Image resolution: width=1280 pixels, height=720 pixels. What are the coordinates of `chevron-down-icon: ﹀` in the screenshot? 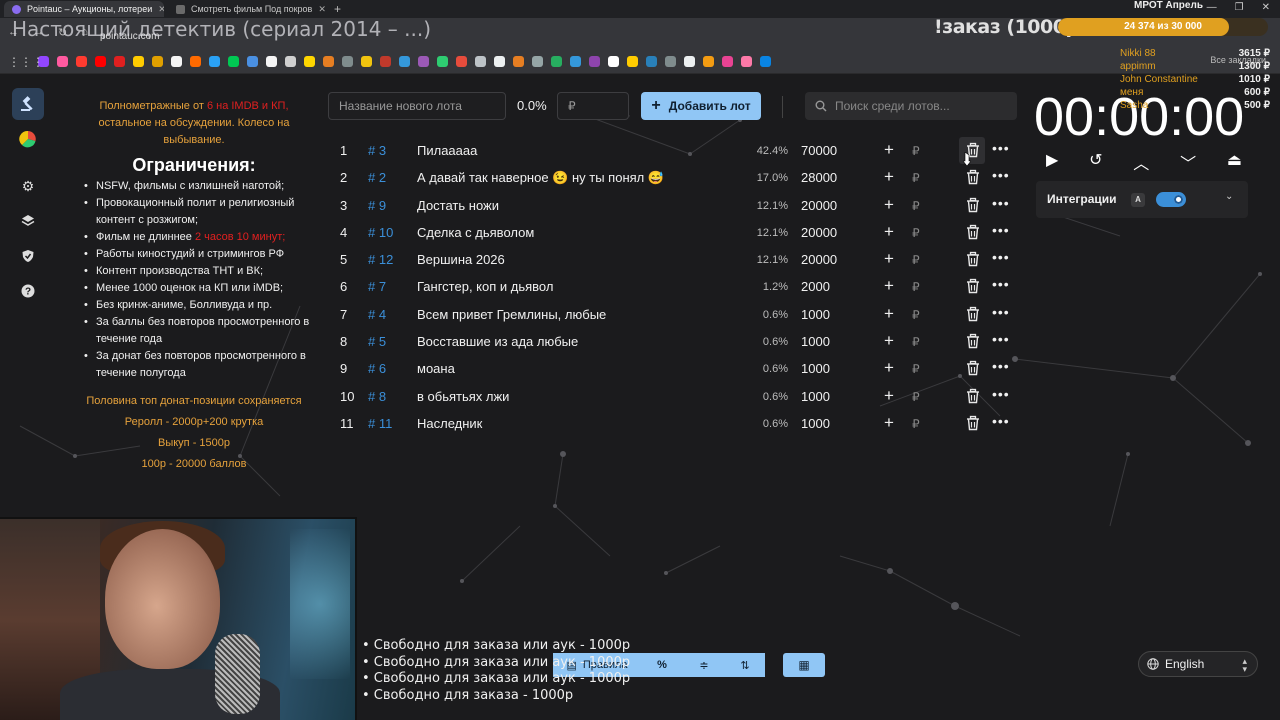 It's located at (1188, 162).